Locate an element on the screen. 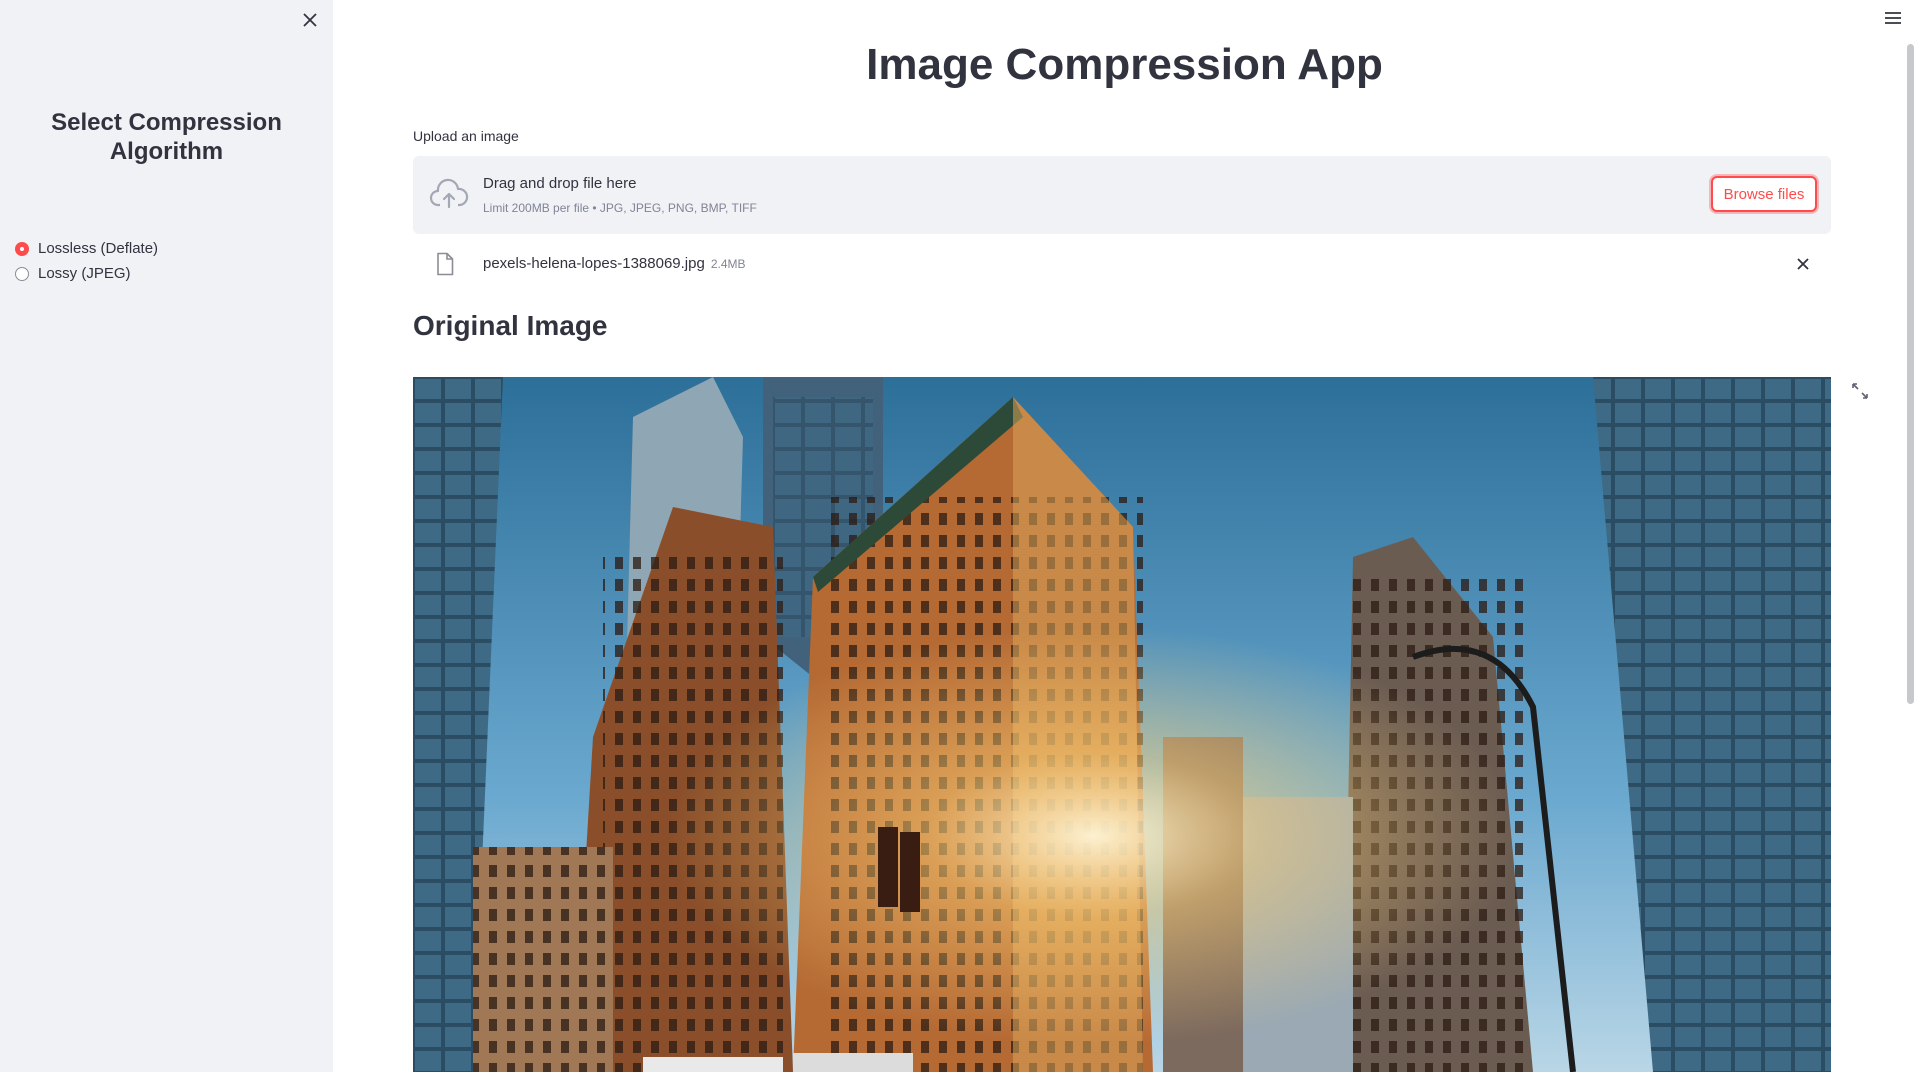  algorithm-radio-group: Lossless (Deflate) Lossy (JPEG) is located at coordinates (86, 261).